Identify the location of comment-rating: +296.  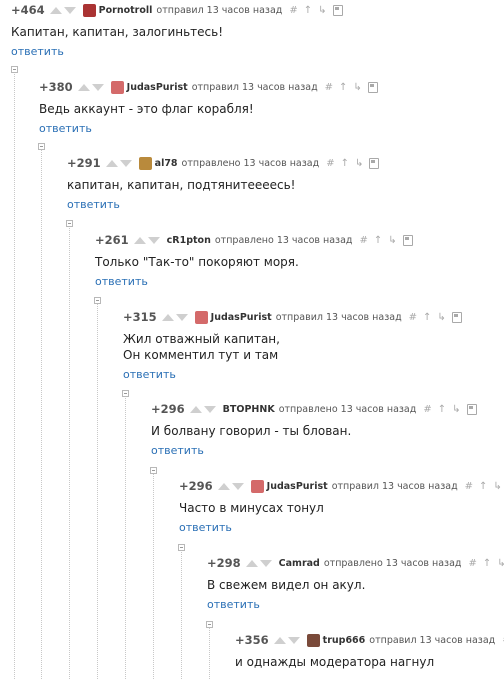
(196, 486).